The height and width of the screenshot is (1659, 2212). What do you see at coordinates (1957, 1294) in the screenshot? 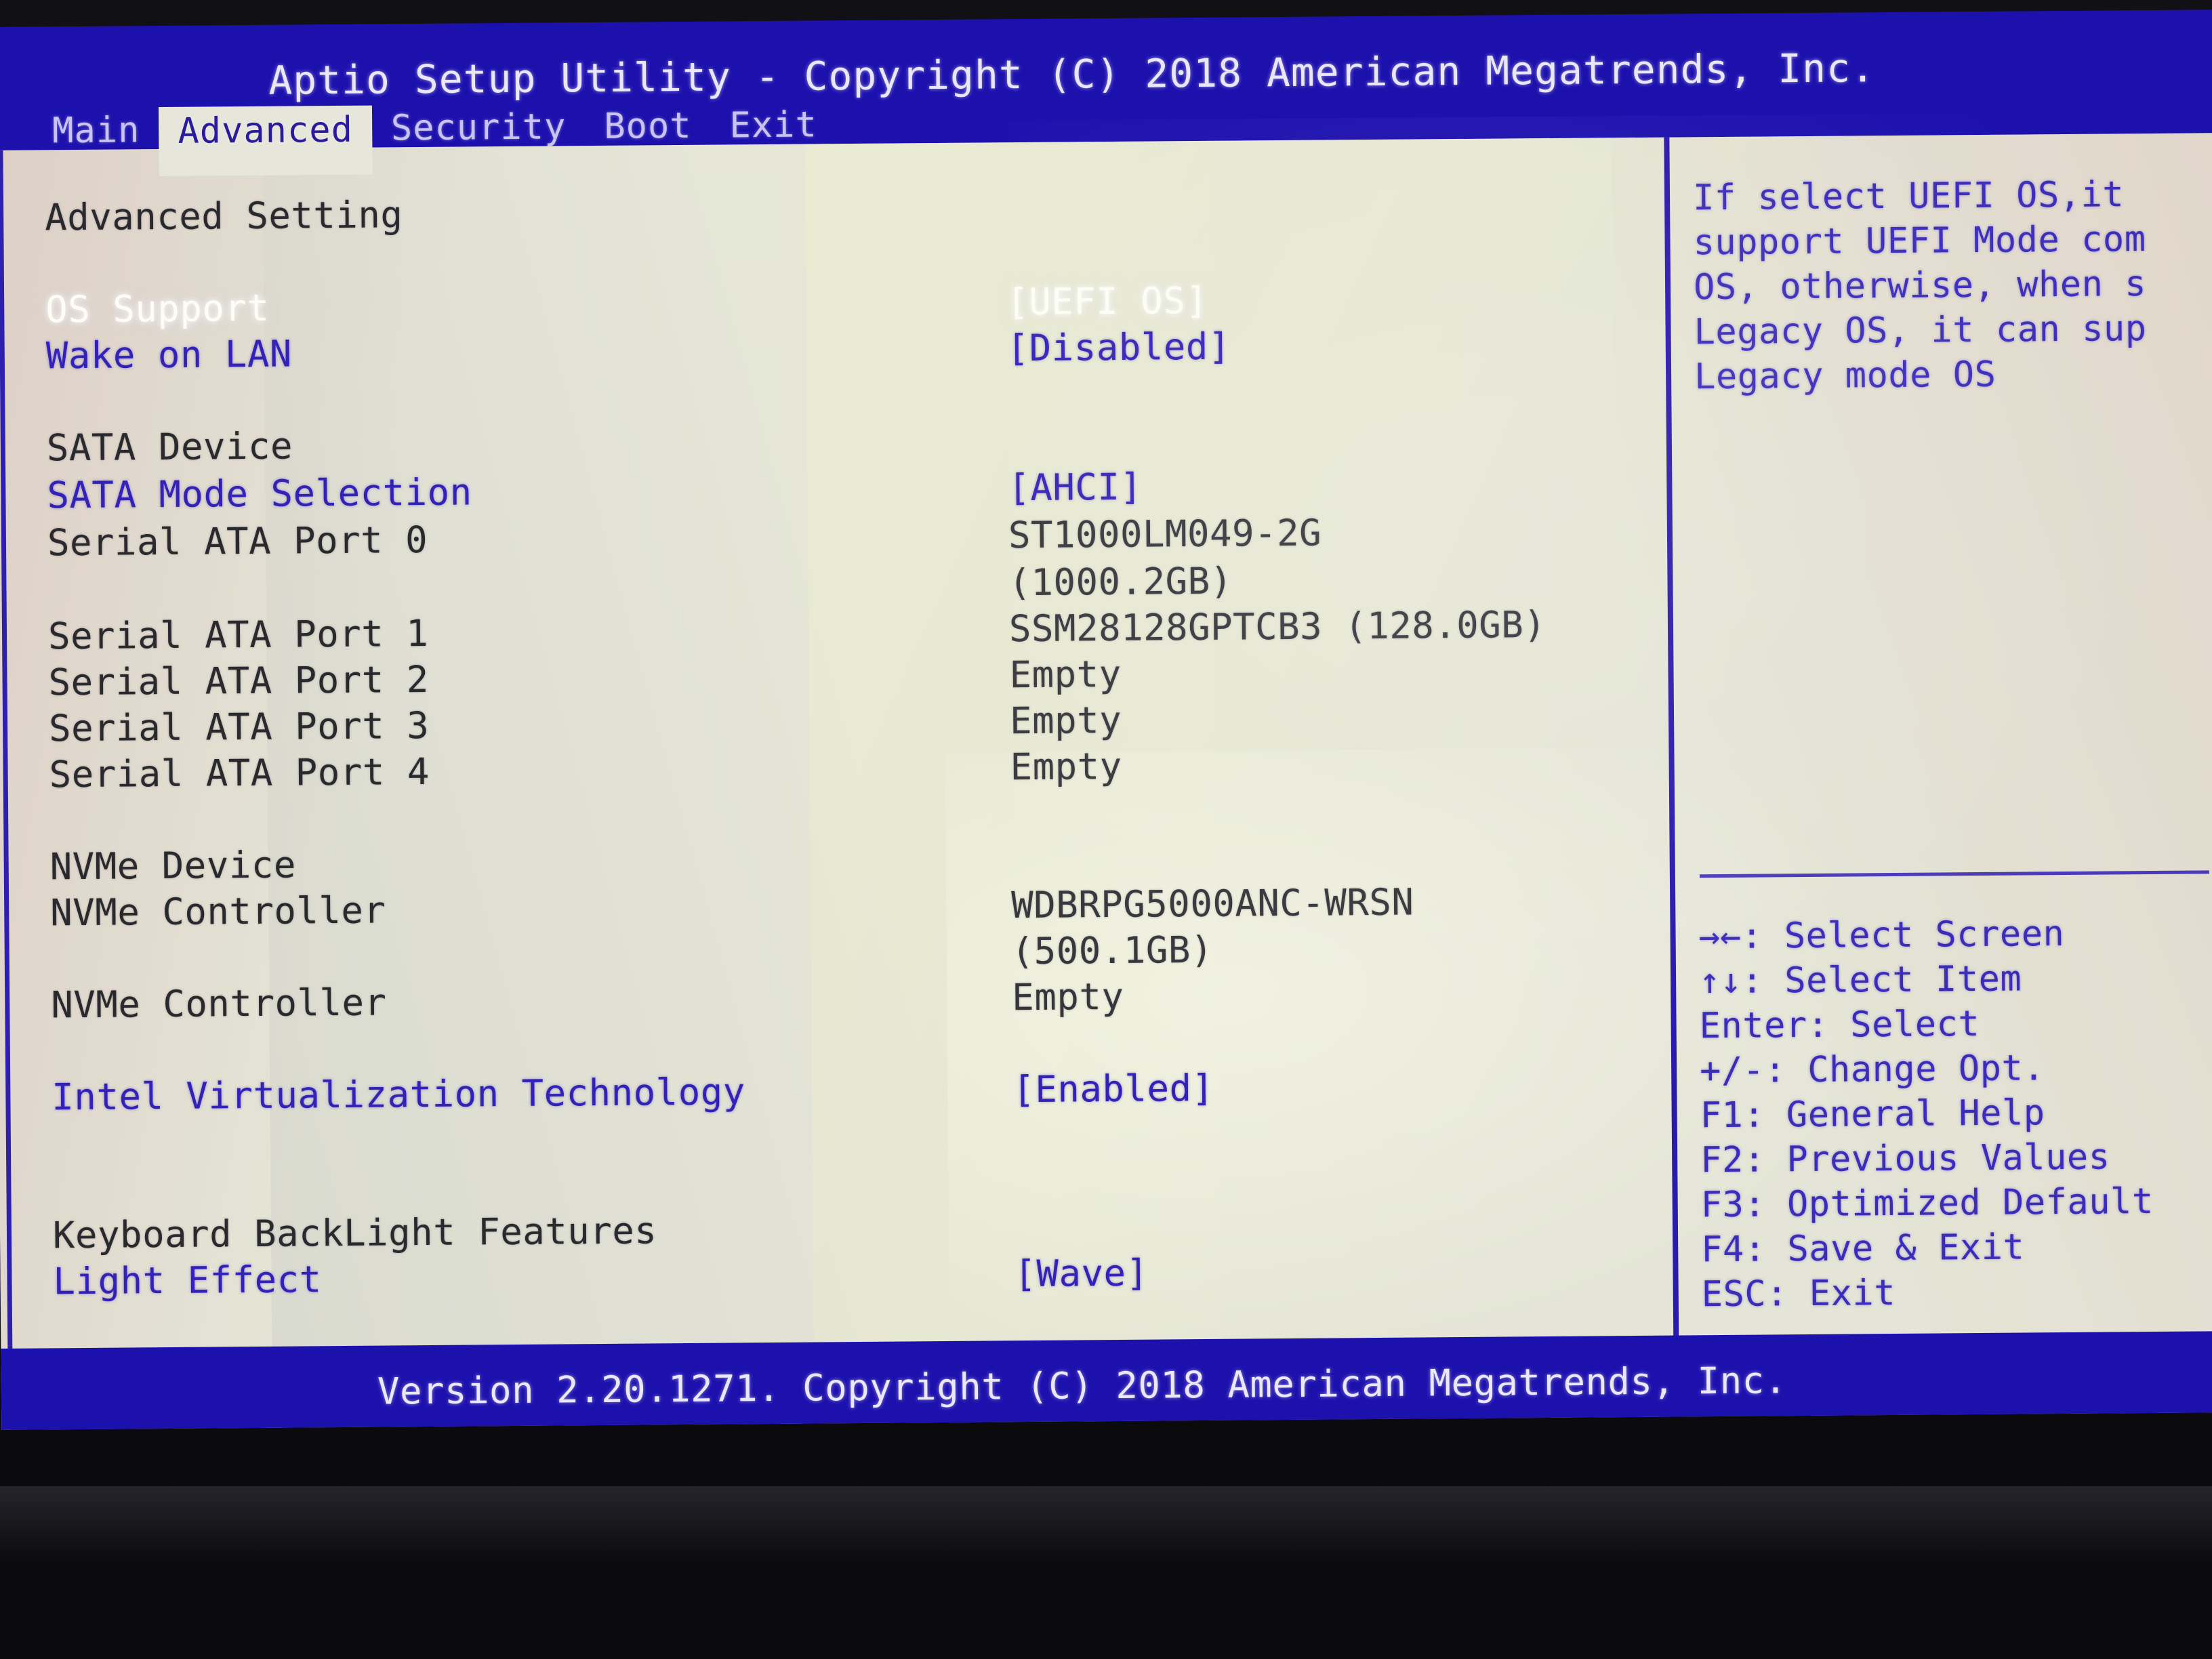
I see `key-legend-item: ESC: Exit` at bounding box center [1957, 1294].